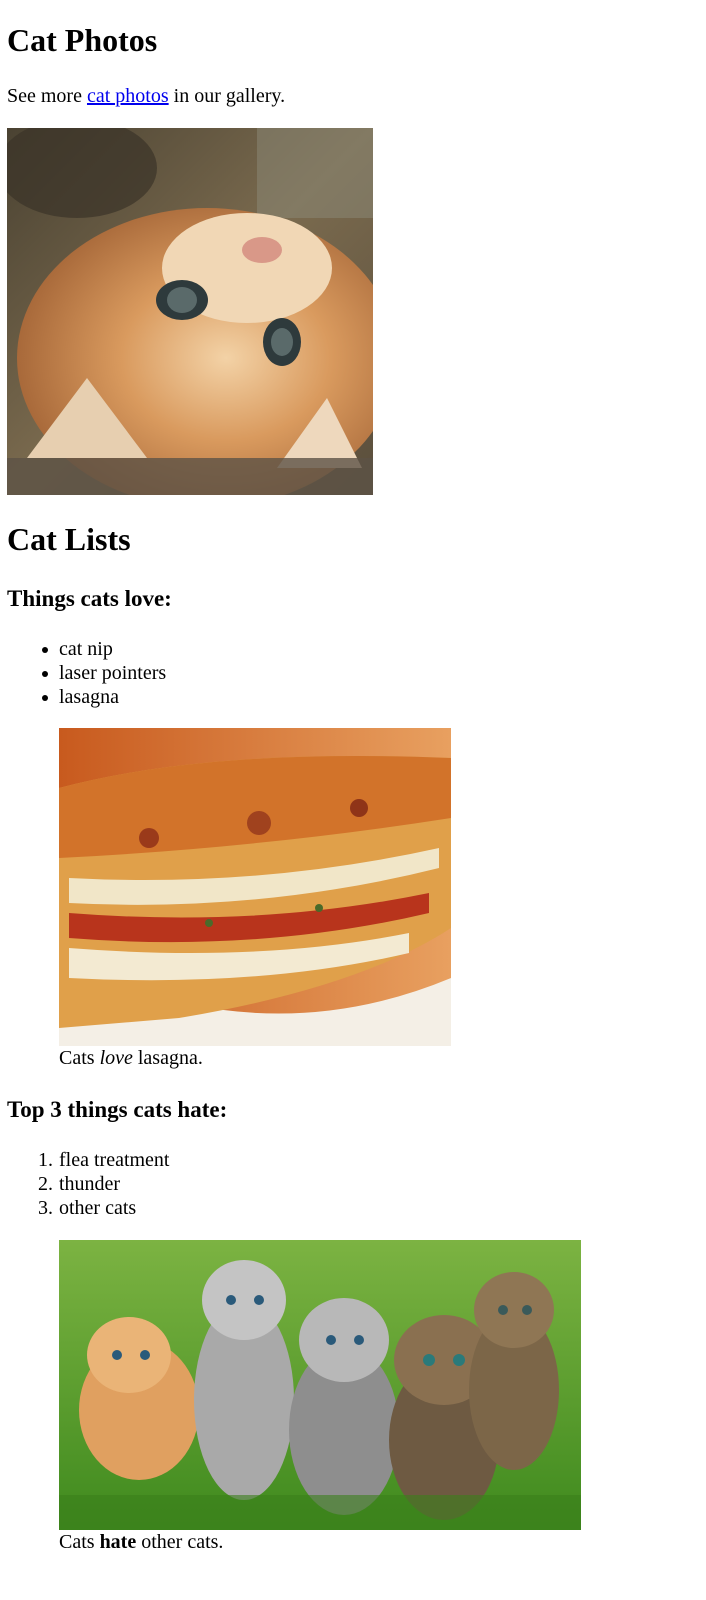 This screenshot has width=706, height=1600. What do you see at coordinates (113, 673) in the screenshot?
I see `list-item-label: laser pointers` at bounding box center [113, 673].